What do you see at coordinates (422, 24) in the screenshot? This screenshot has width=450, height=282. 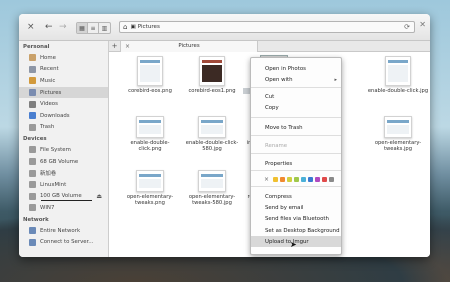 I see `close-icon: ✕` at bounding box center [422, 24].